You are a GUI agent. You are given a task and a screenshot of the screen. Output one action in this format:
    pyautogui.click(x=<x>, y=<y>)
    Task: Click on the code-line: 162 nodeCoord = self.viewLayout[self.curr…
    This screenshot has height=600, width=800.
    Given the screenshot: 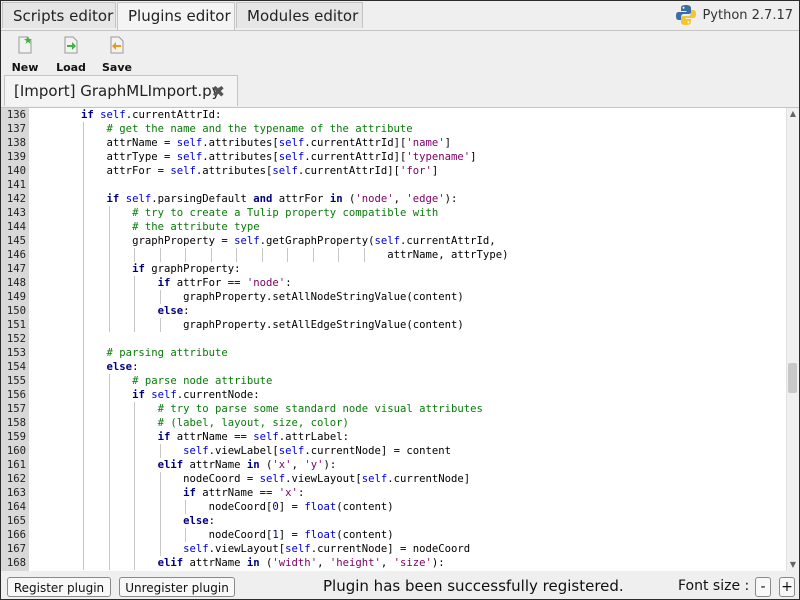 What is the action you would take?
    pyautogui.click(x=394, y=479)
    